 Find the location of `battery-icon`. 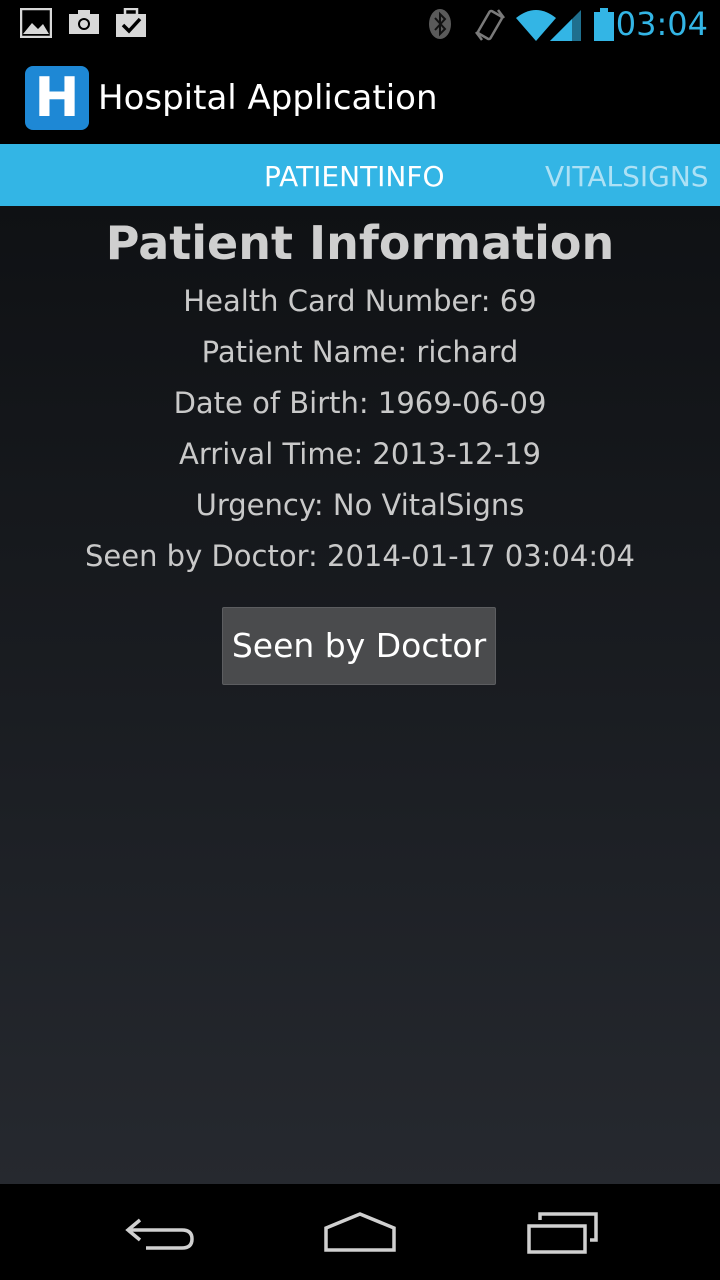

battery-icon is located at coordinates (604, 27).